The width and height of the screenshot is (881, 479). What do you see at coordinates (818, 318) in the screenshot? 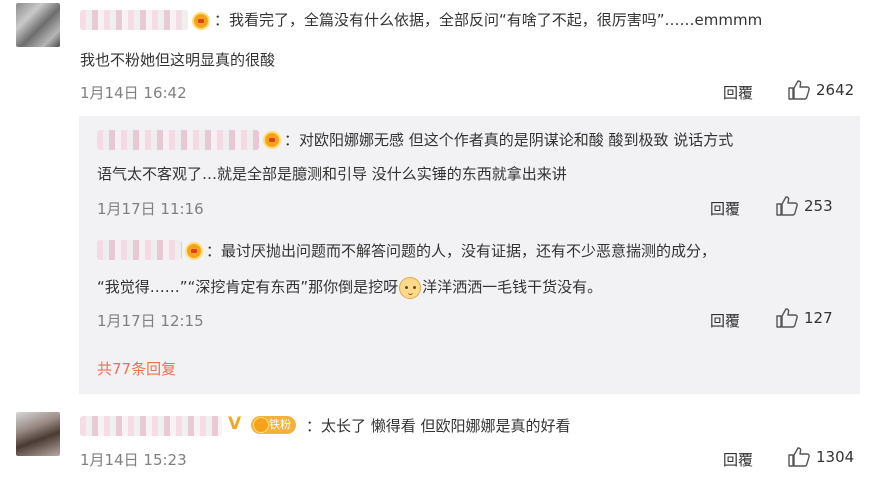
I see `like-count: 127` at bounding box center [818, 318].